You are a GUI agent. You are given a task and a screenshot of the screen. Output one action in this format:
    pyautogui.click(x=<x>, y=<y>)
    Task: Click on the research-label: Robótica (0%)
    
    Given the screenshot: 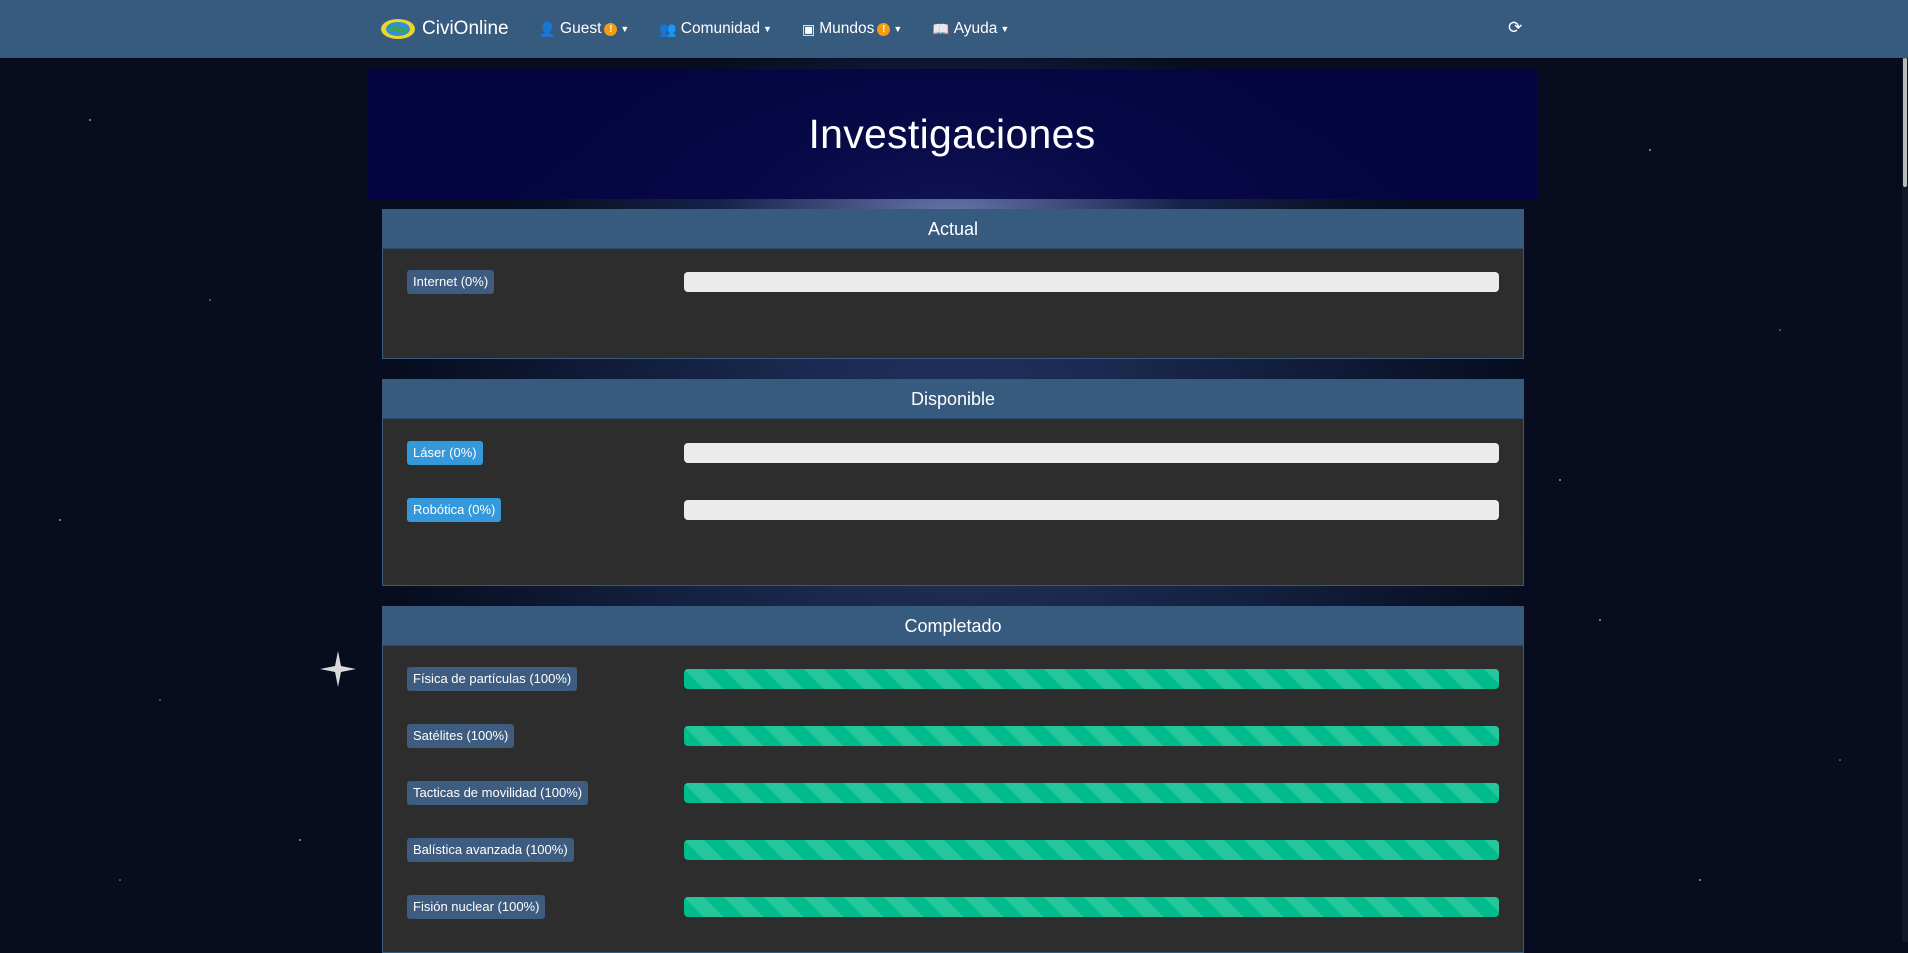 What is the action you would take?
    pyautogui.click(x=454, y=510)
    